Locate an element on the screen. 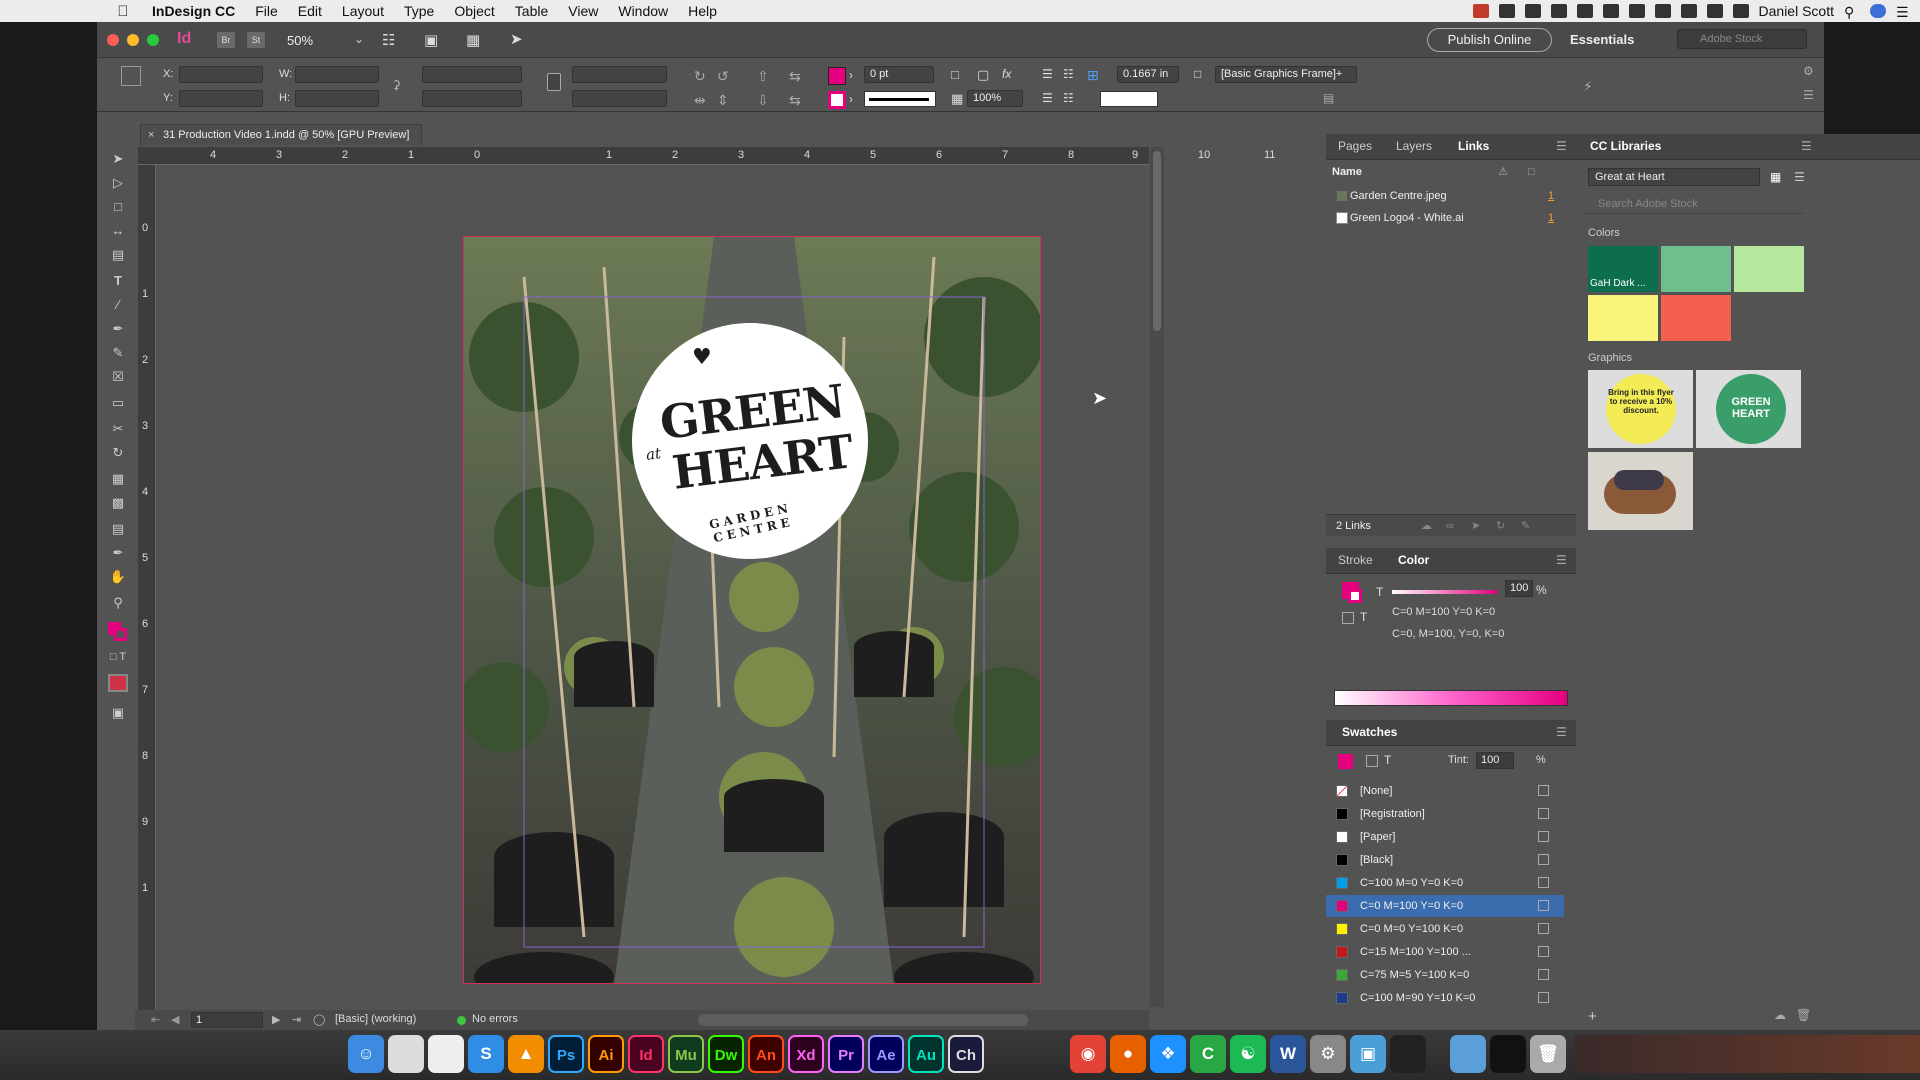 Image resolution: width=1920 pixels, height=1080 pixels. add-content-icon: + is located at coordinates (1592, 1016).